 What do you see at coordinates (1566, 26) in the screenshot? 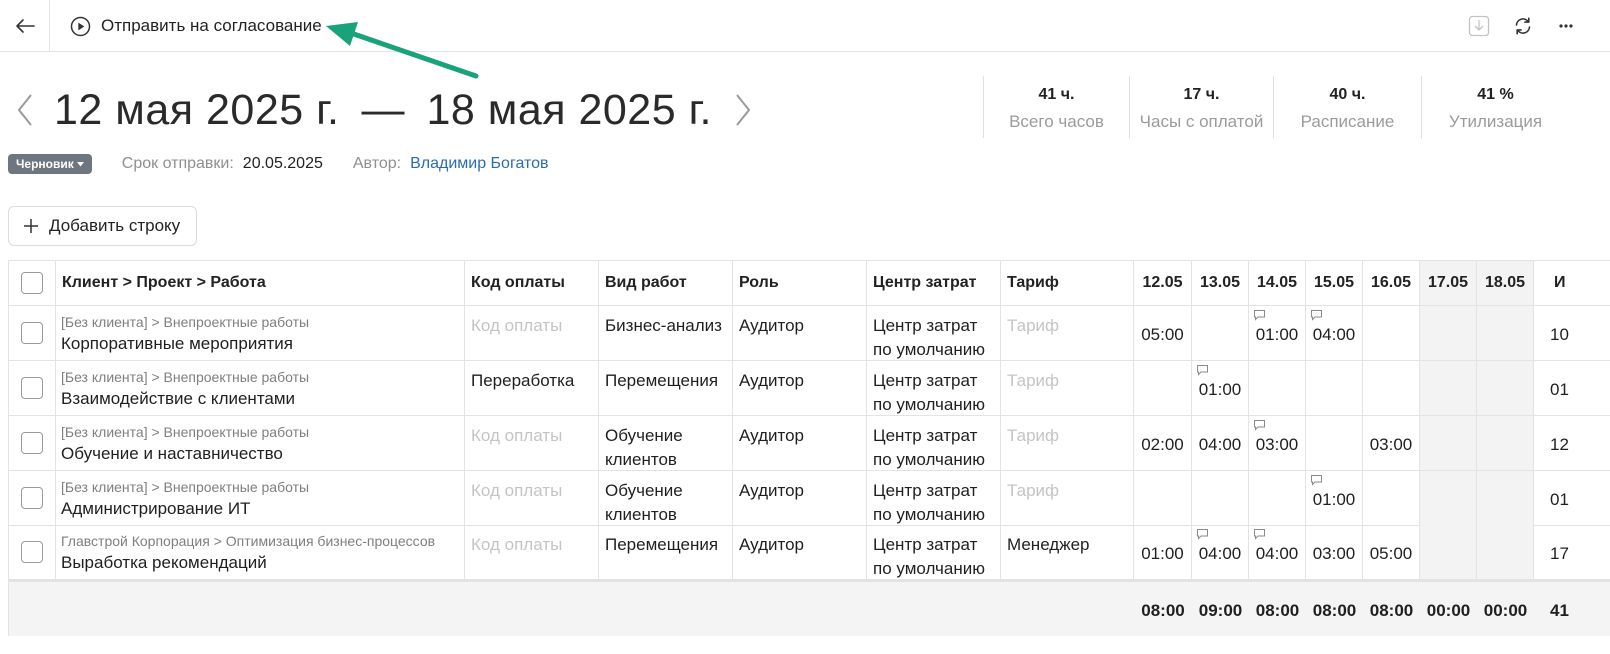
I see `more-button` at bounding box center [1566, 26].